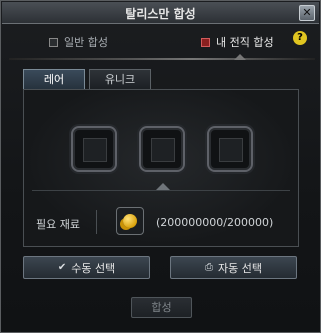 The image size is (321, 333). I want to click on manual-select-button: ✔ 수동 선택, so click(86, 267).